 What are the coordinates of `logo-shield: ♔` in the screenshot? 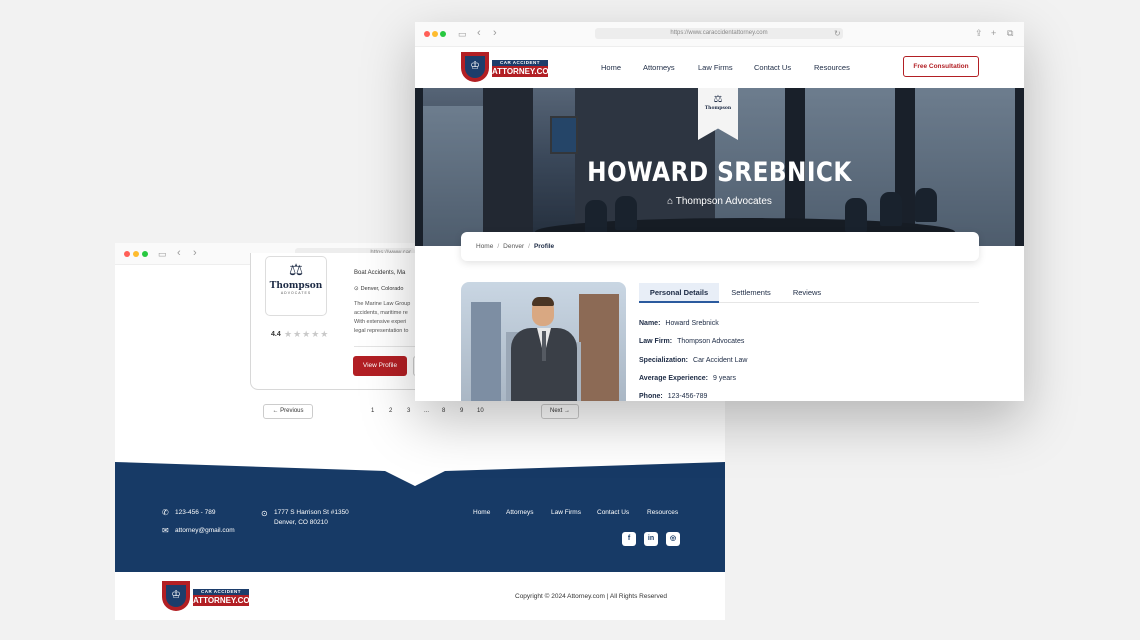 It's located at (475, 67).